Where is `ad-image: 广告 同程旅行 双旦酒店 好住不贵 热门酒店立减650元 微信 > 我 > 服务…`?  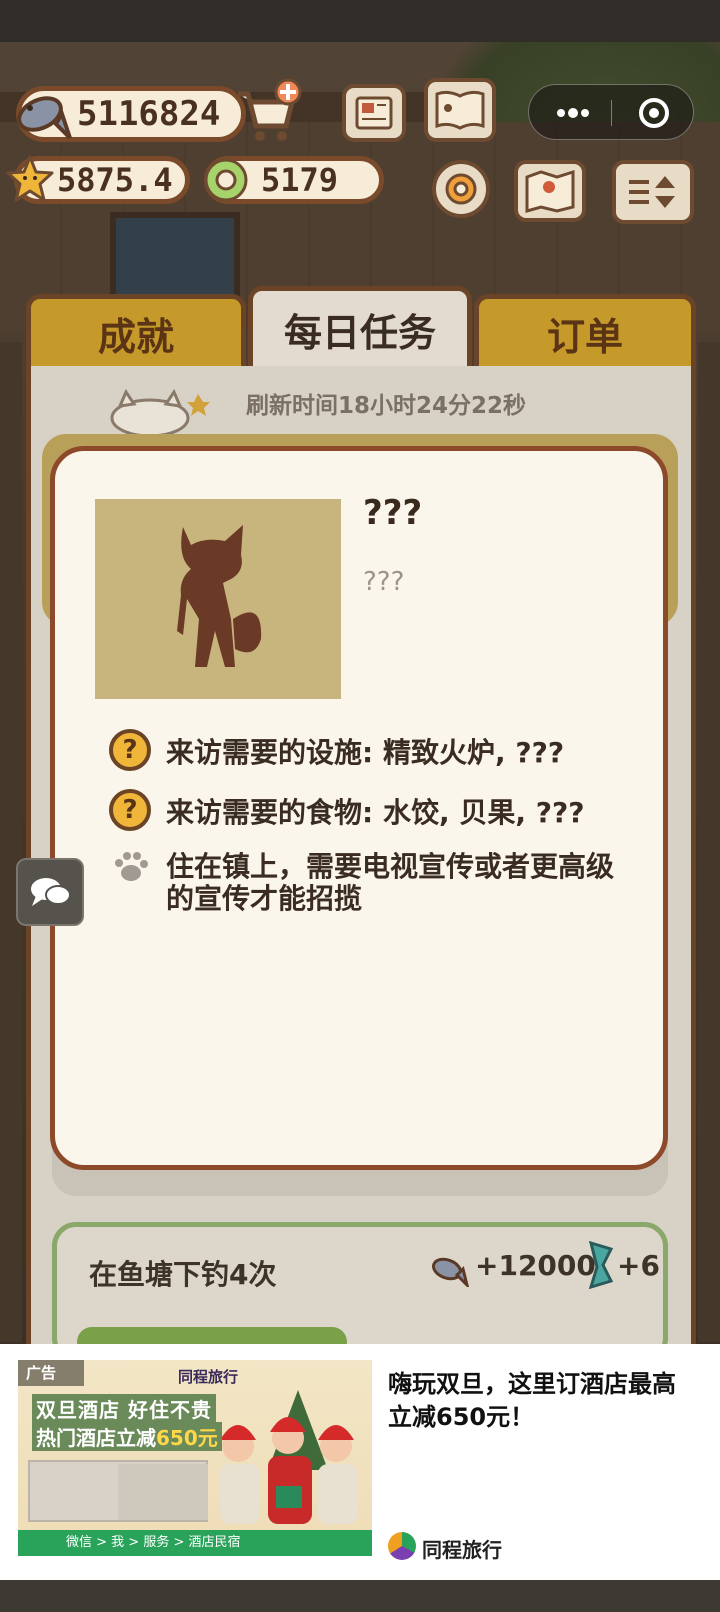
ad-image: 广告 同程旅行 双旦酒店 好住不贵 热门酒店立减650元 微信 > 我 > 服务… is located at coordinates (195, 1458).